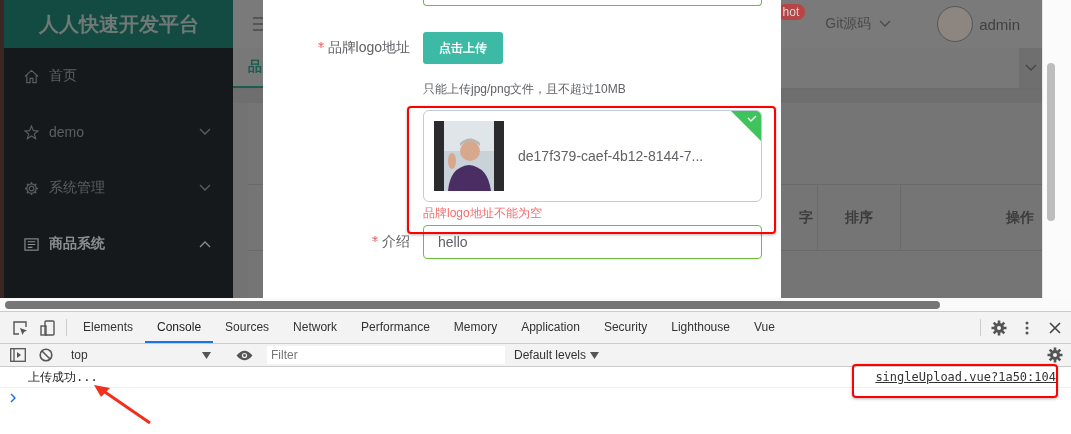  Describe the element at coordinates (1055, 327) in the screenshot. I see `close-icon` at that location.